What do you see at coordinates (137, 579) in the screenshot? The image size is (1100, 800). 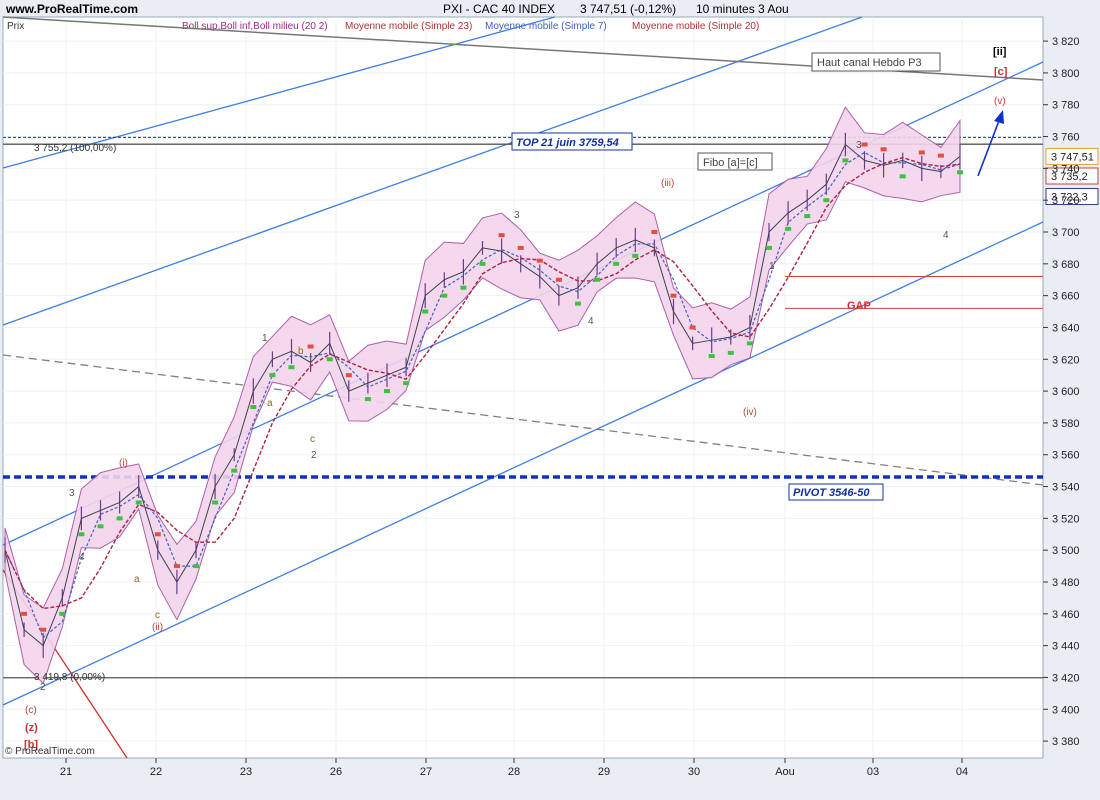 I see `wave-a-label: a` at bounding box center [137, 579].